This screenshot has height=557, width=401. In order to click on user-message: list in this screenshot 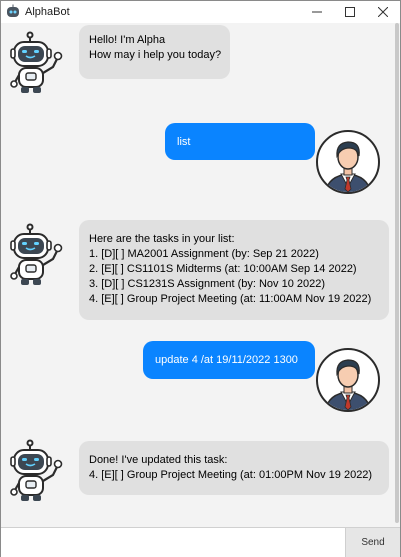, I will do `click(240, 141)`.